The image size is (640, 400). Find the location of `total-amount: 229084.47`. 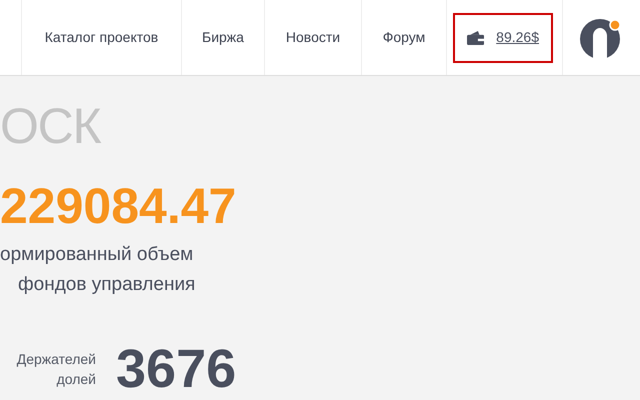

total-amount: 229084.47 is located at coordinates (119, 206).